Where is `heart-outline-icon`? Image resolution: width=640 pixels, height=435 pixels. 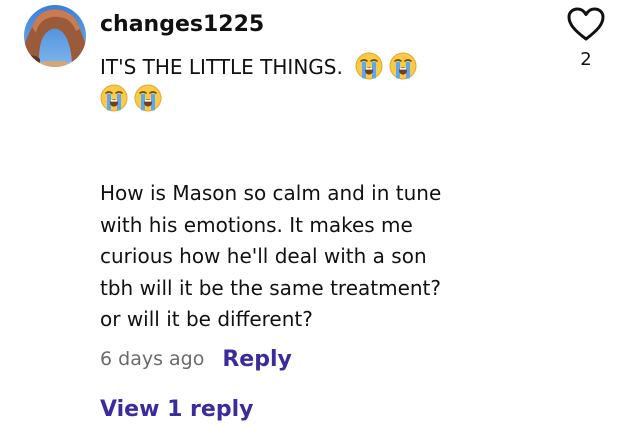 heart-outline-icon is located at coordinates (586, 24).